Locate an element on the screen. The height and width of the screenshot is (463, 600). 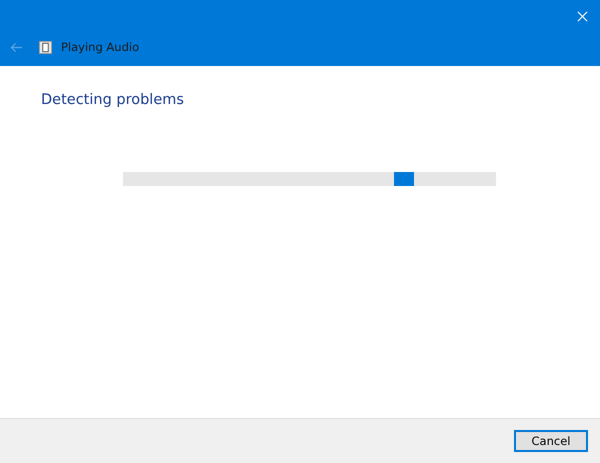
close-icon is located at coordinates (582, 16).